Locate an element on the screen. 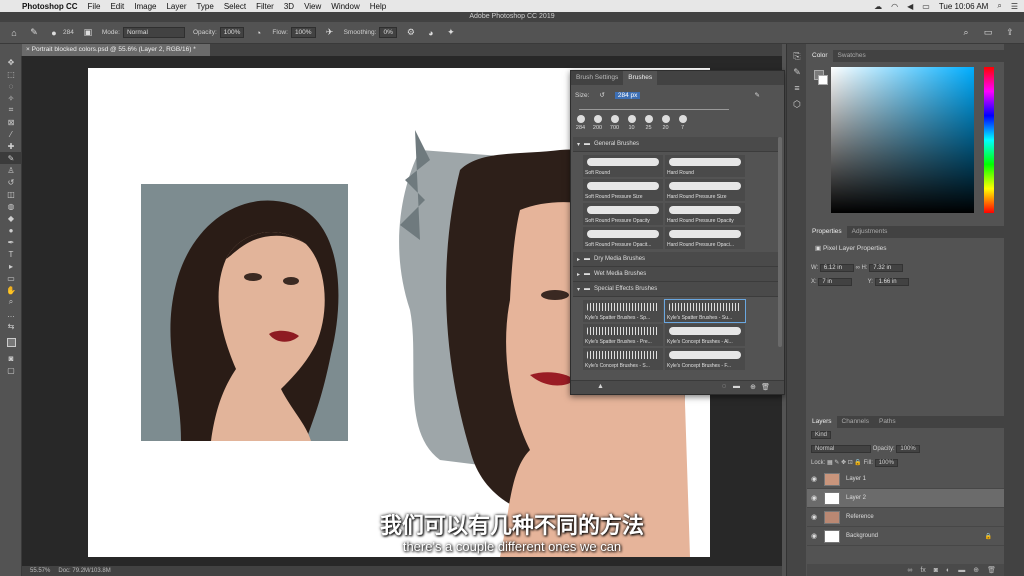 The height and width of the screenshot is (576, 1024). eraser-tool-icon: ◫ is located at coordinates (11, 194).